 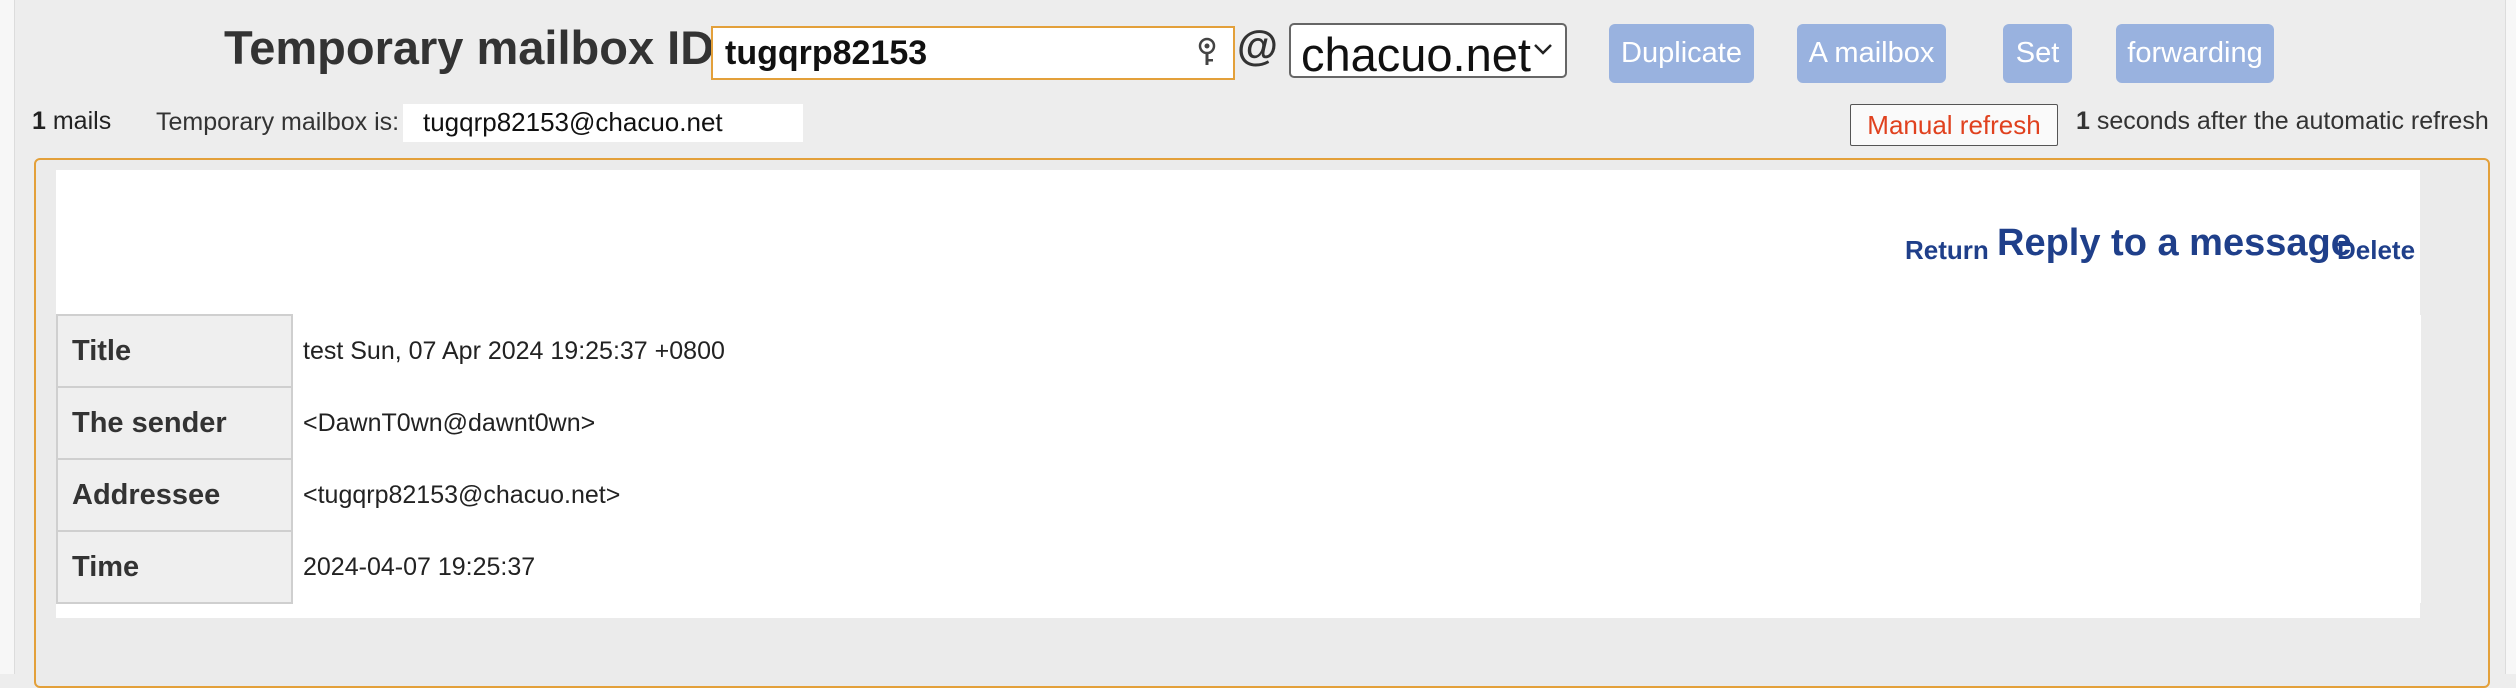 I want to click on sender-value: <DawnT0wn@dawnt0wn>, so click(x=1356, y=423).